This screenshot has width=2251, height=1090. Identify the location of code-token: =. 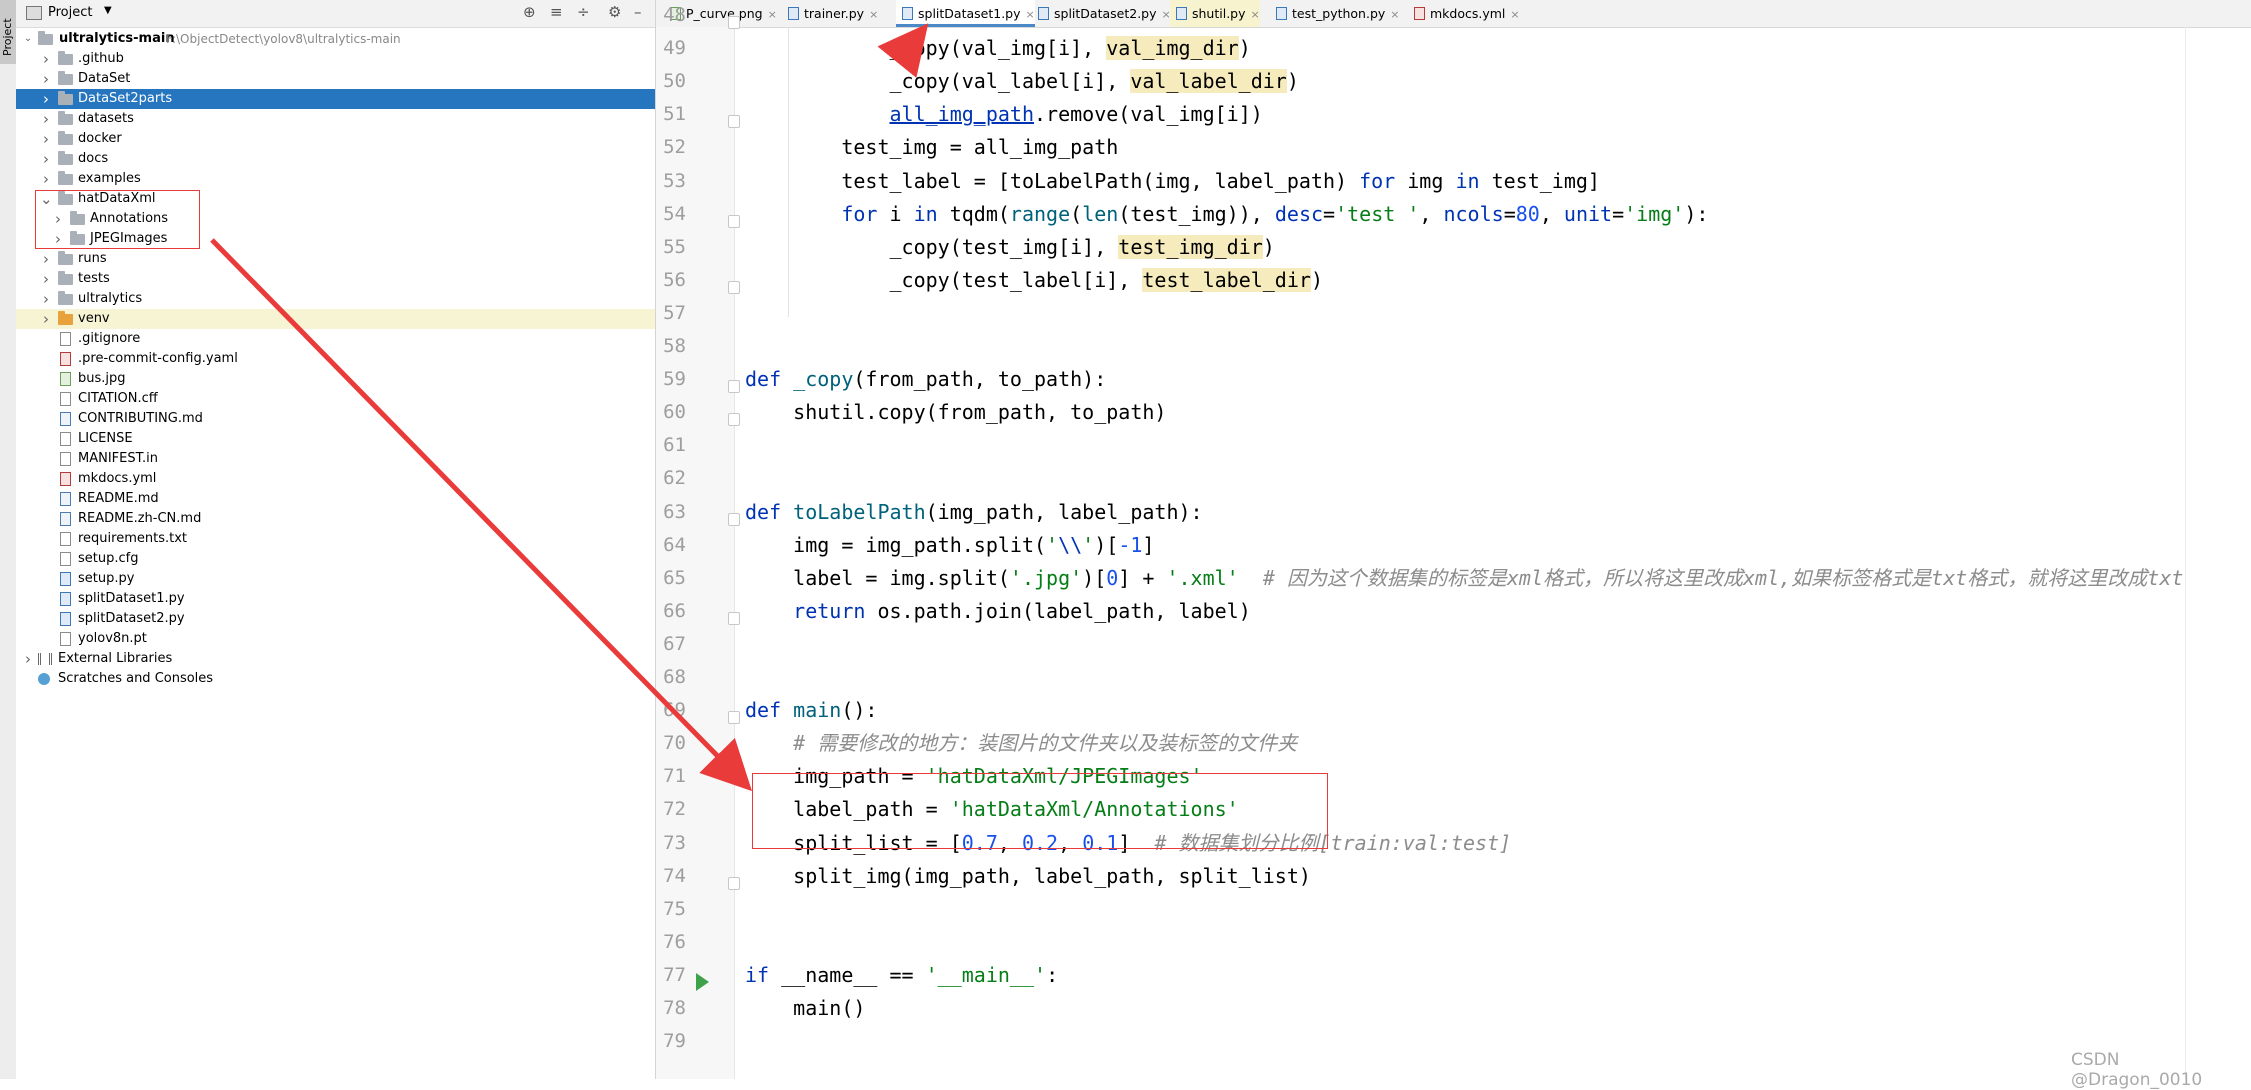
(1509, 213).